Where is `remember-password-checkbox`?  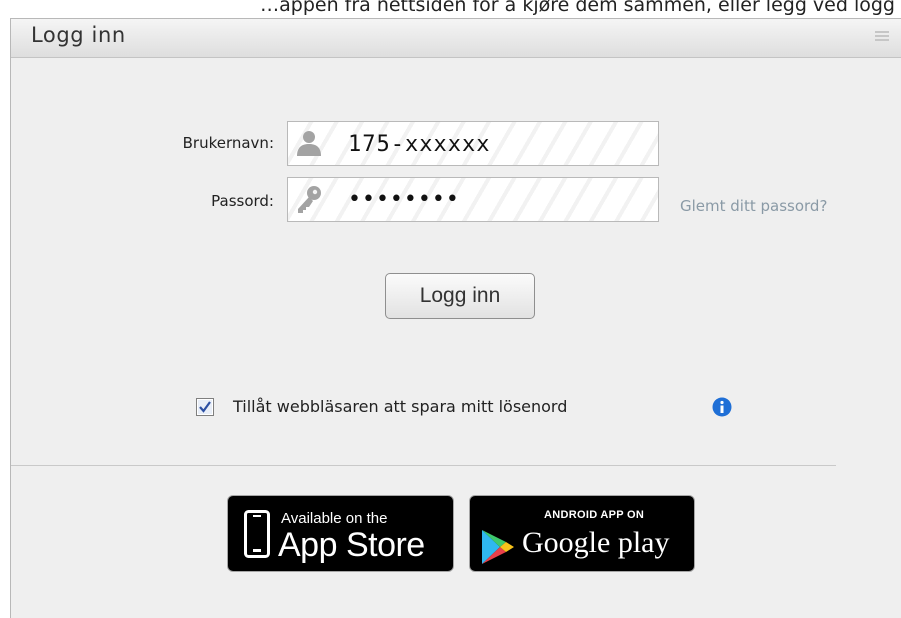
remember-password-checkbox is located at coordinates (205, 407).